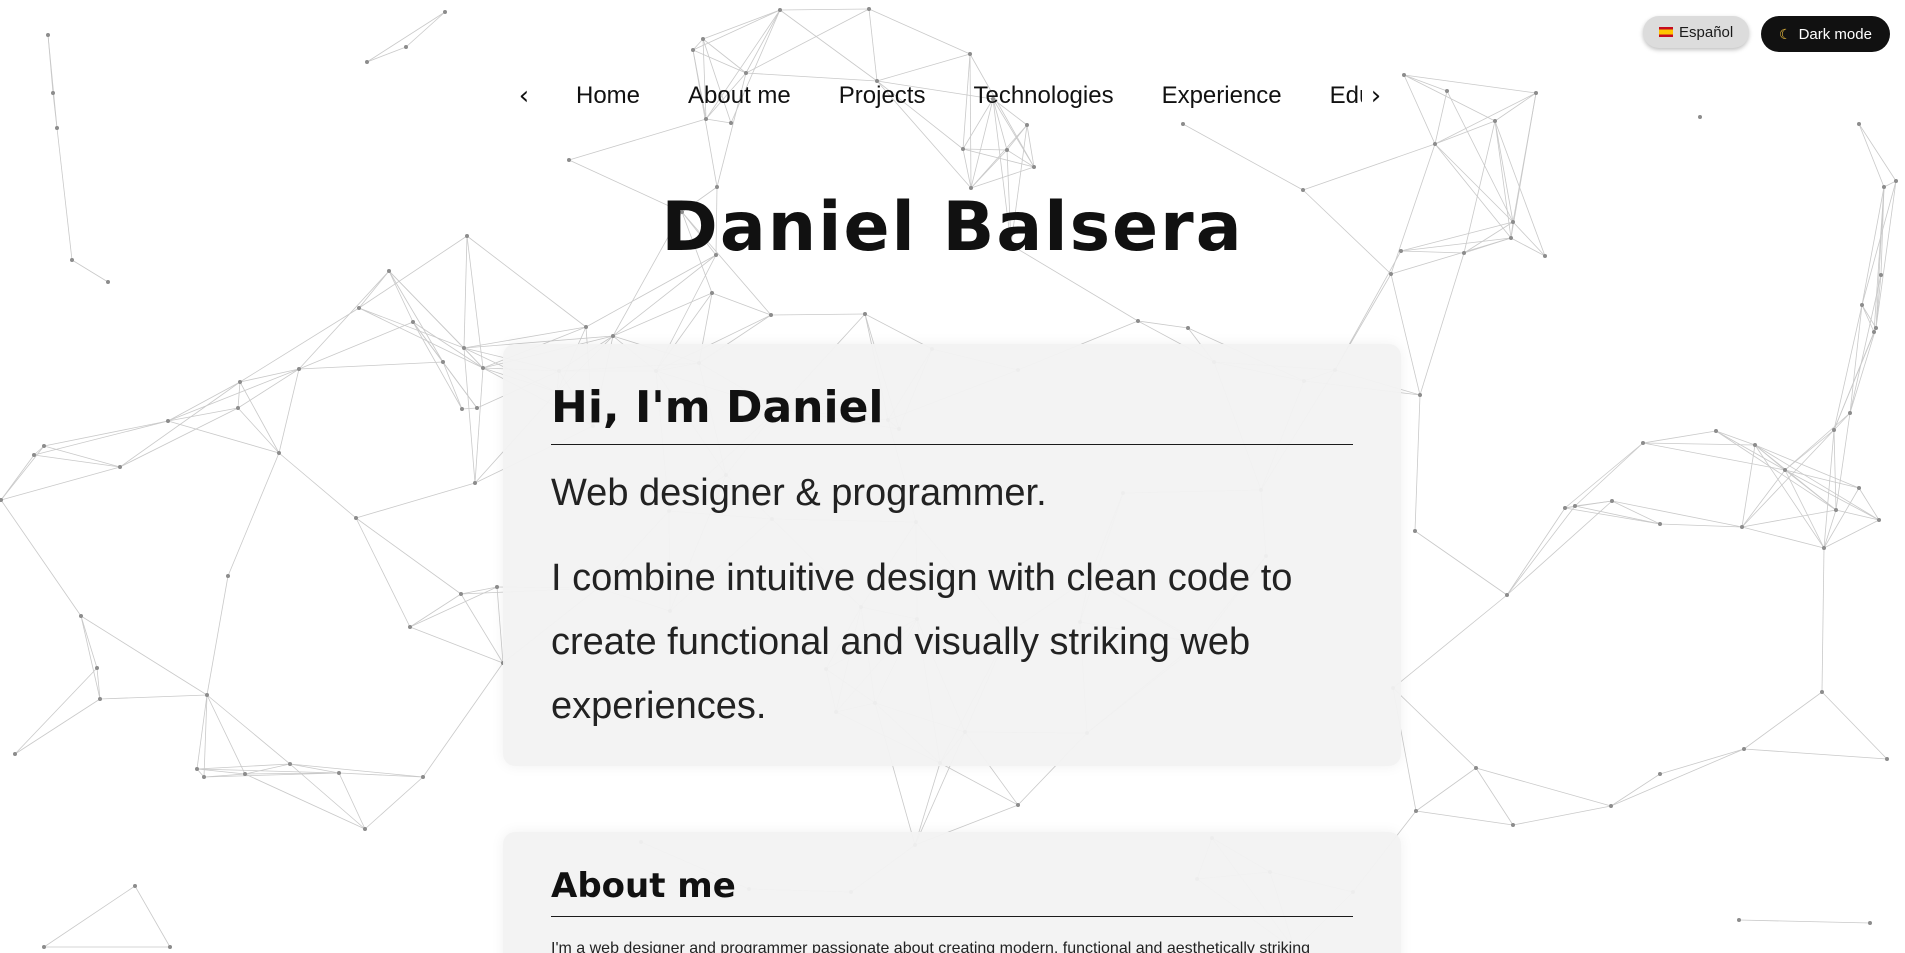 The image size is (1905, 953). I want to click on language-toggle-button: Español, so click(1696, 32).